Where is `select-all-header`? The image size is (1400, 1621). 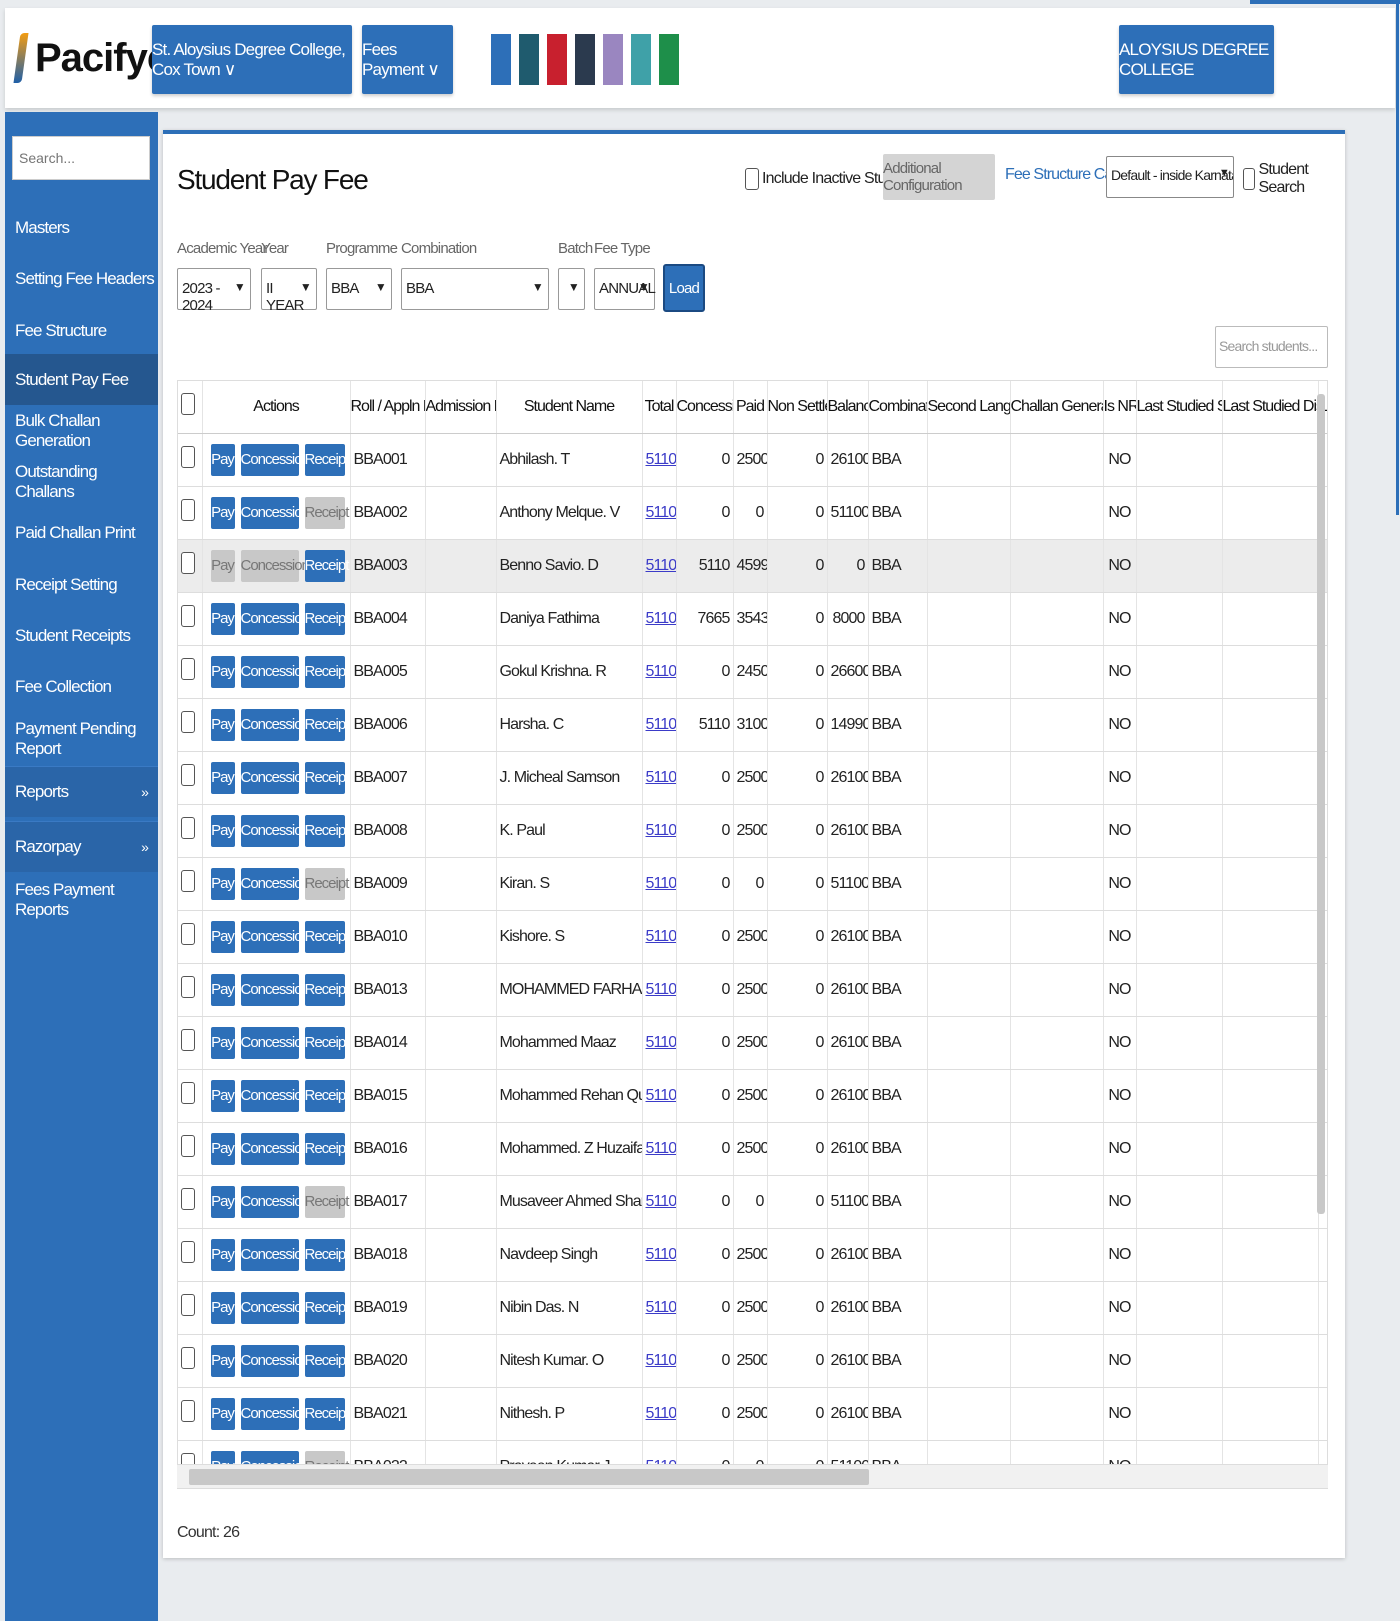 select-all-header is located at coordinates (190, 407).